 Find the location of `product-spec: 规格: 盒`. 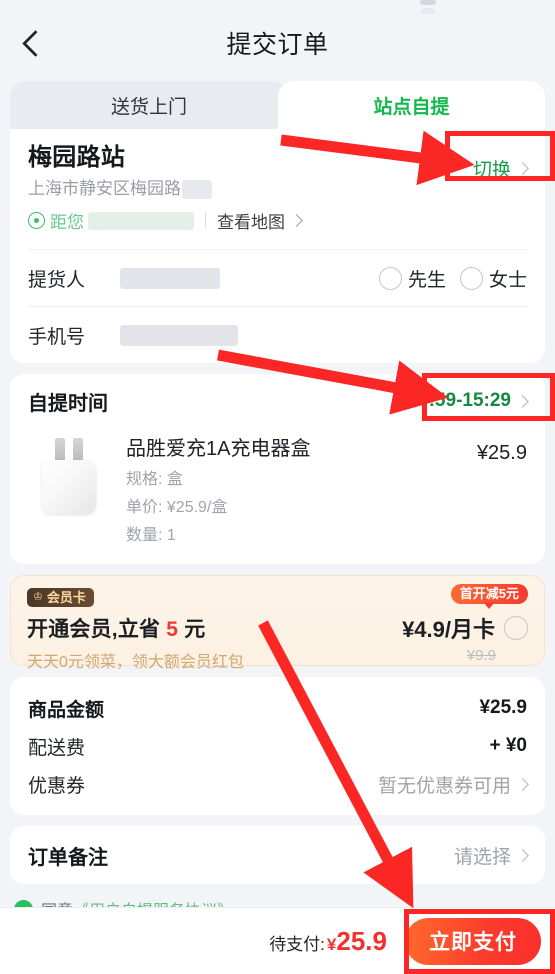

product-spec: 规格: 盒 is located at coordinates (154, 479).